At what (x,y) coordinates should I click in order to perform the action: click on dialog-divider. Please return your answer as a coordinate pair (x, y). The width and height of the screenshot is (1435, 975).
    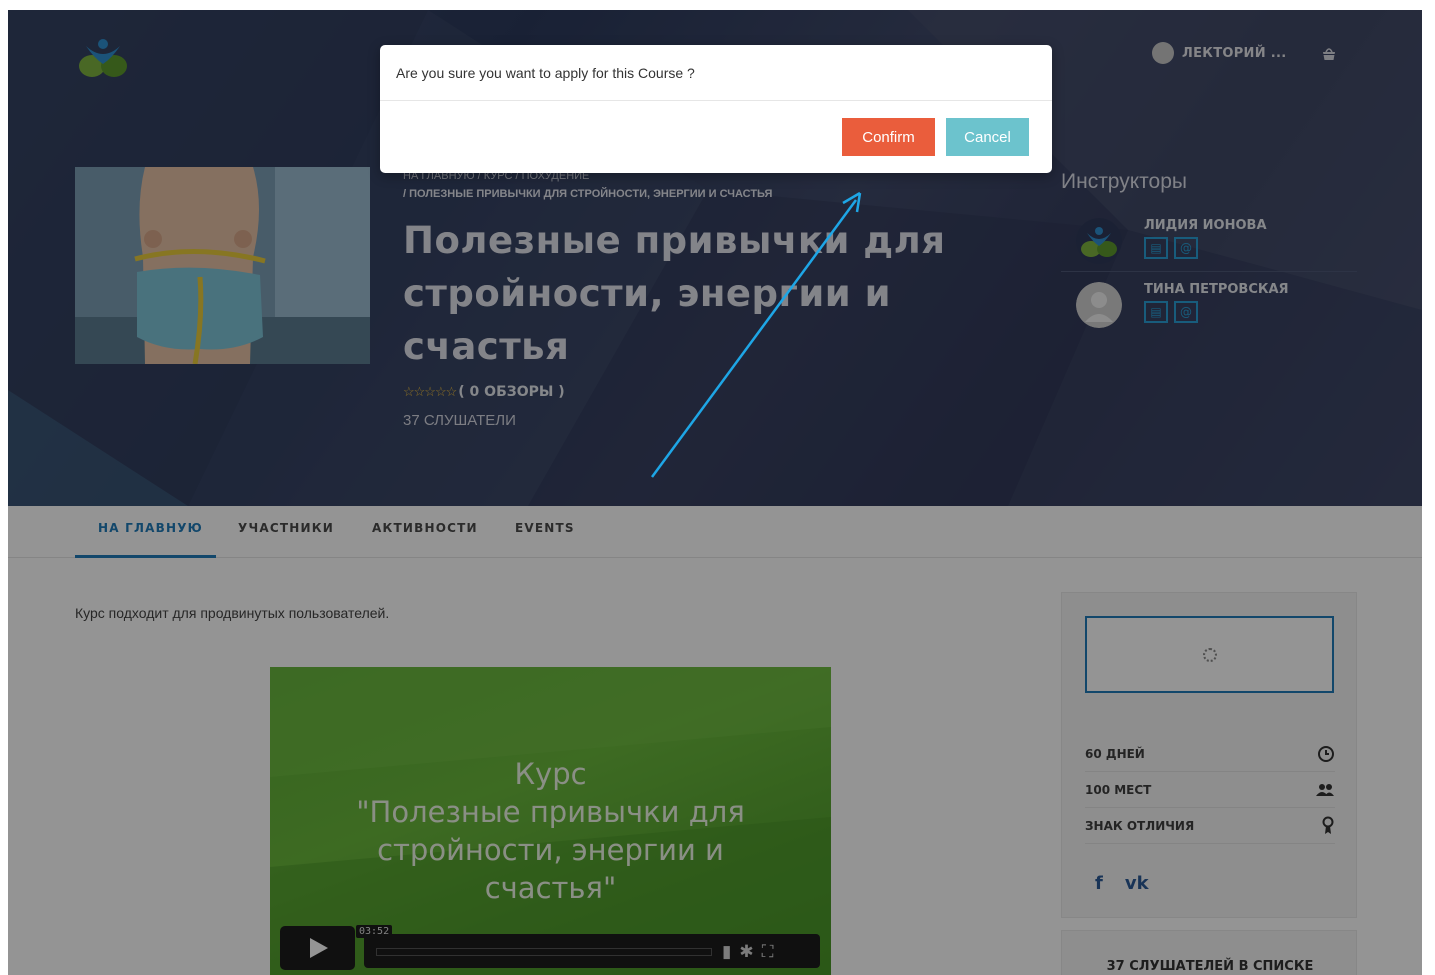
    Looking at the image, I should click on (716, 100).